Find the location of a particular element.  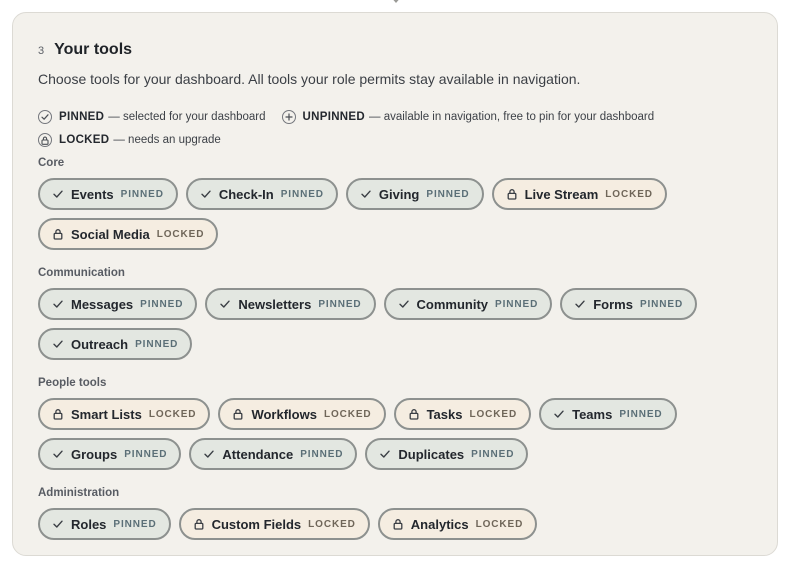

tool-chip-outreach: Outreach PINNED is located at coordinates (115, 344).